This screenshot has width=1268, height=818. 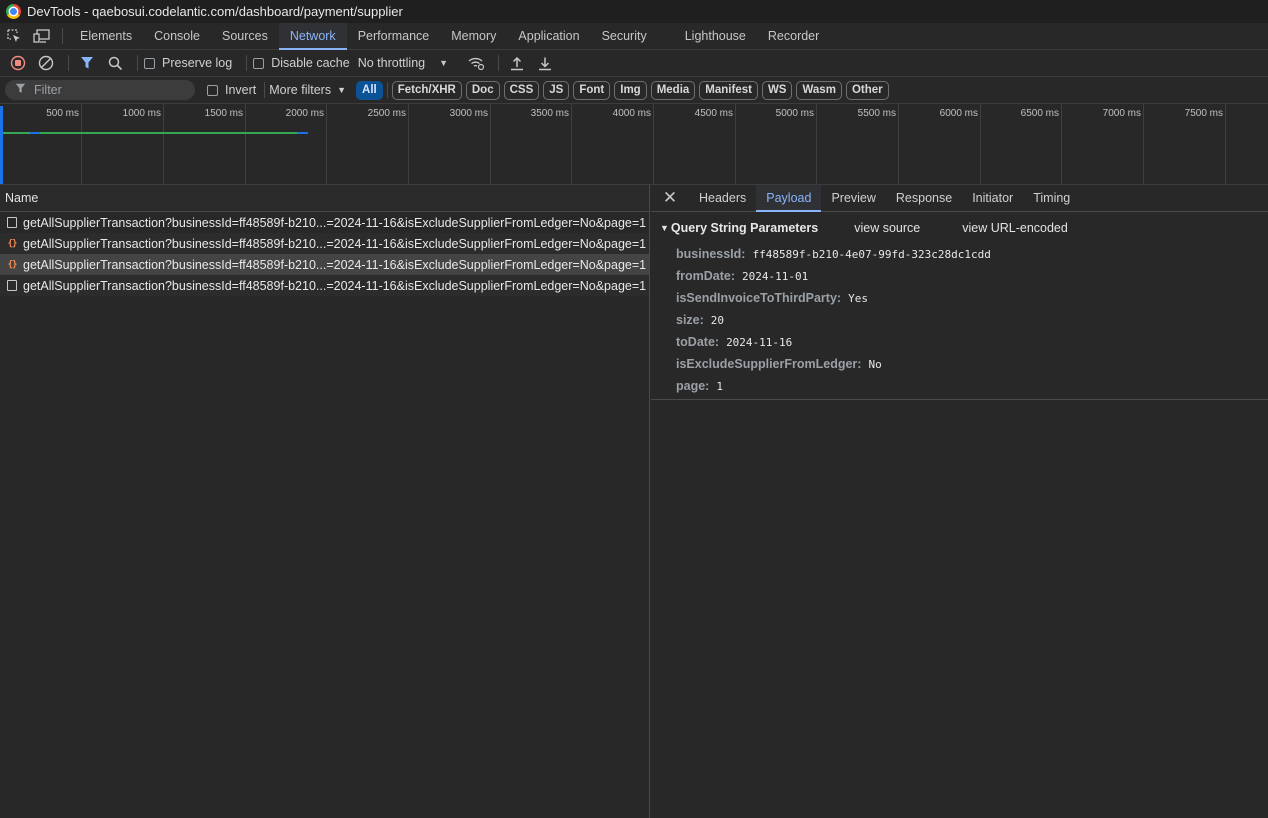 What do you see at coordinates (403, 63) in the screenshot?
I see `throttling-select: No throttling ▼` at bounding box center [403, 63].